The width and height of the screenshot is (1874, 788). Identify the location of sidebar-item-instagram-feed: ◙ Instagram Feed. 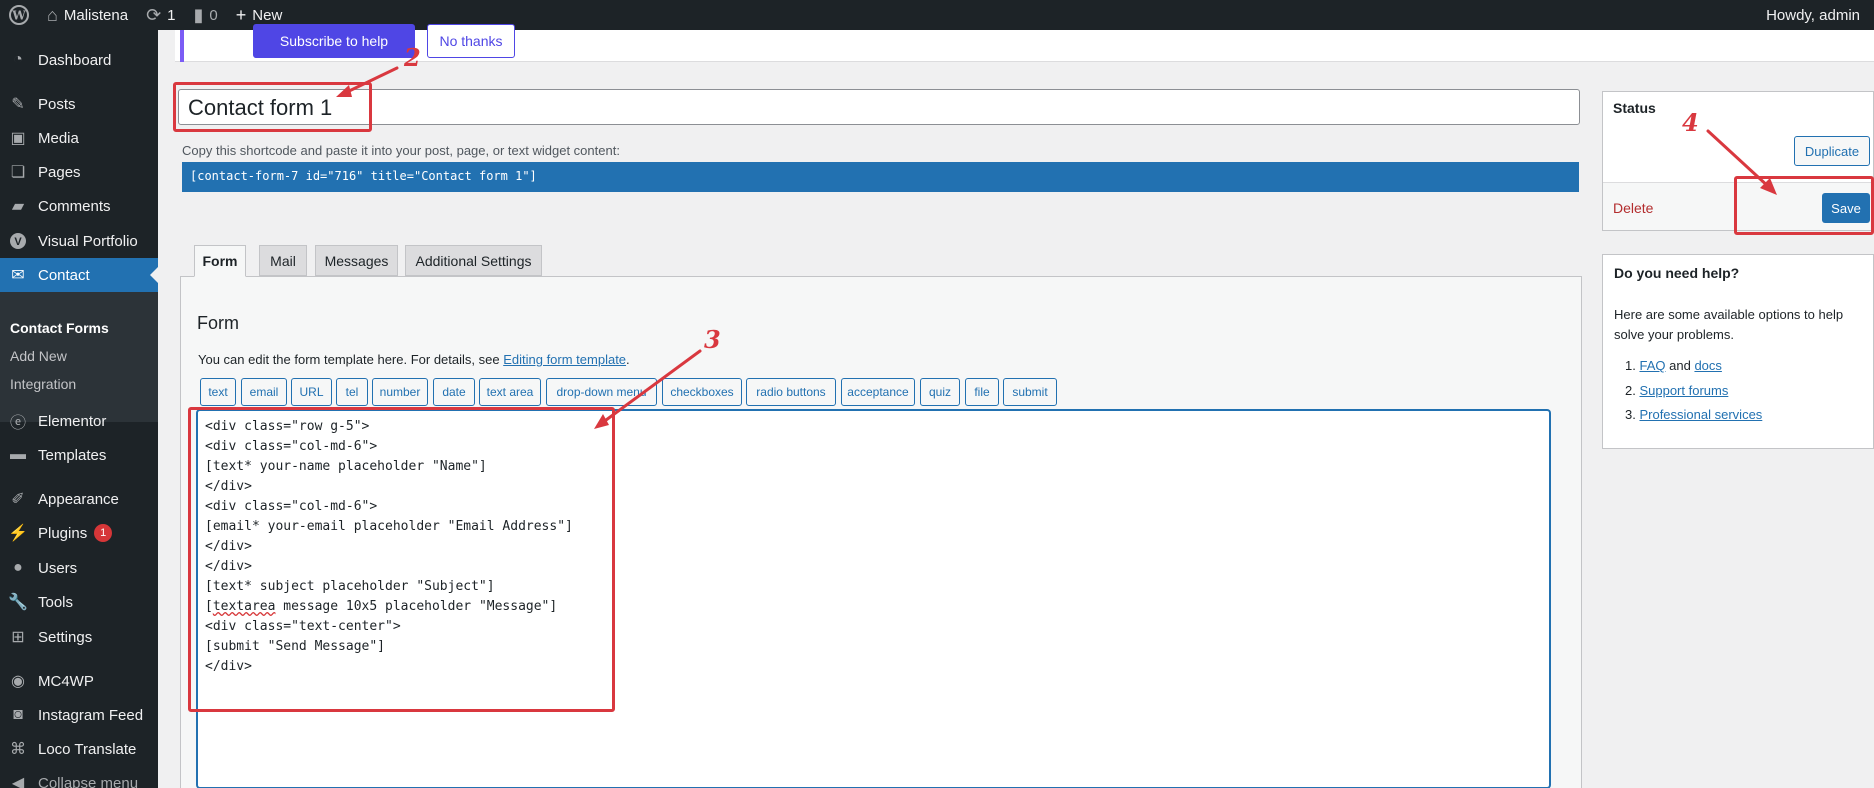
(79, 715).